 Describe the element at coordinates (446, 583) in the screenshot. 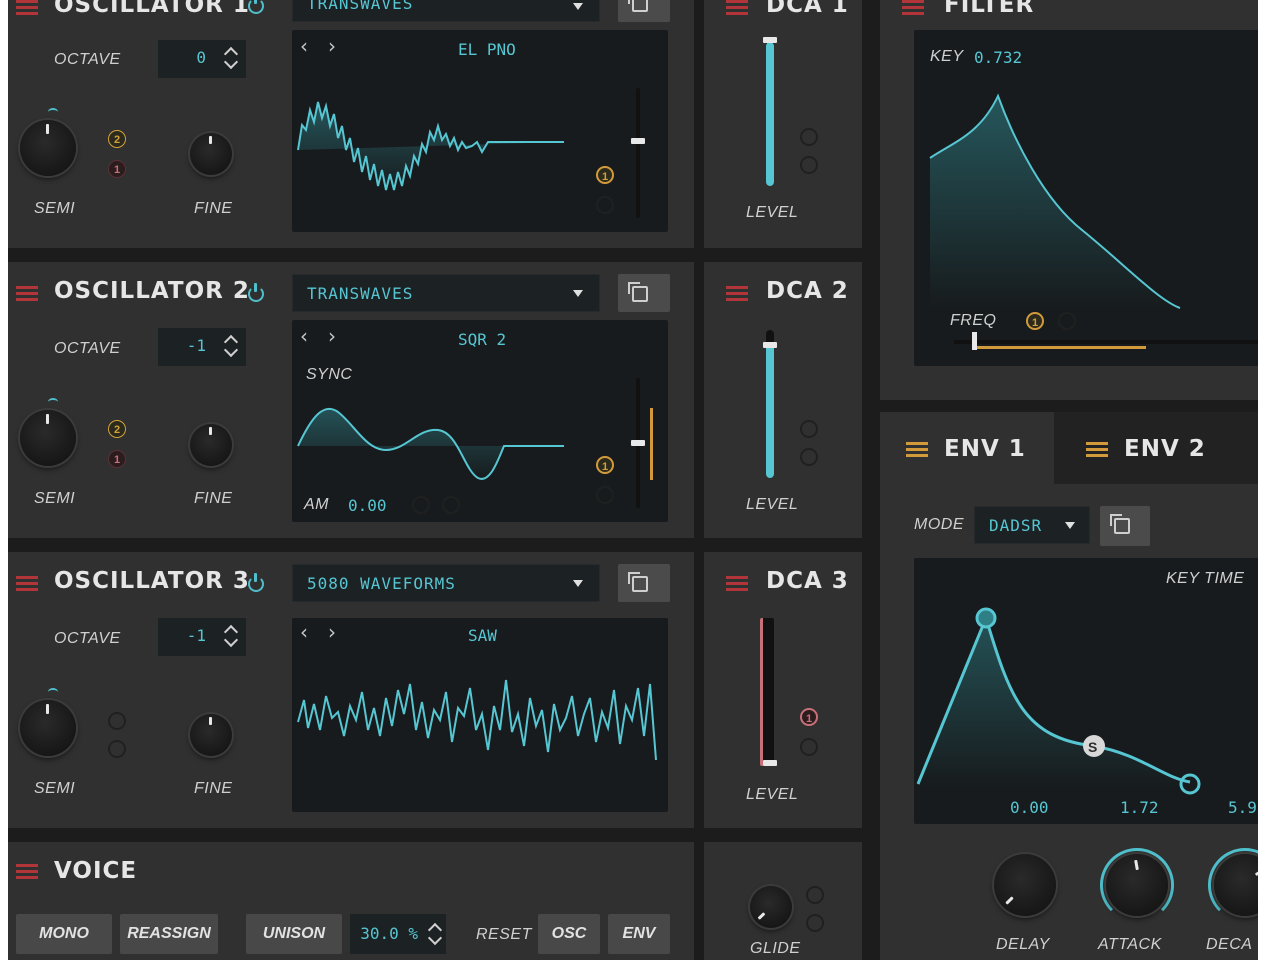

I see `wave-bank-dropdown: 5080 WAVEFORMS` at that location.